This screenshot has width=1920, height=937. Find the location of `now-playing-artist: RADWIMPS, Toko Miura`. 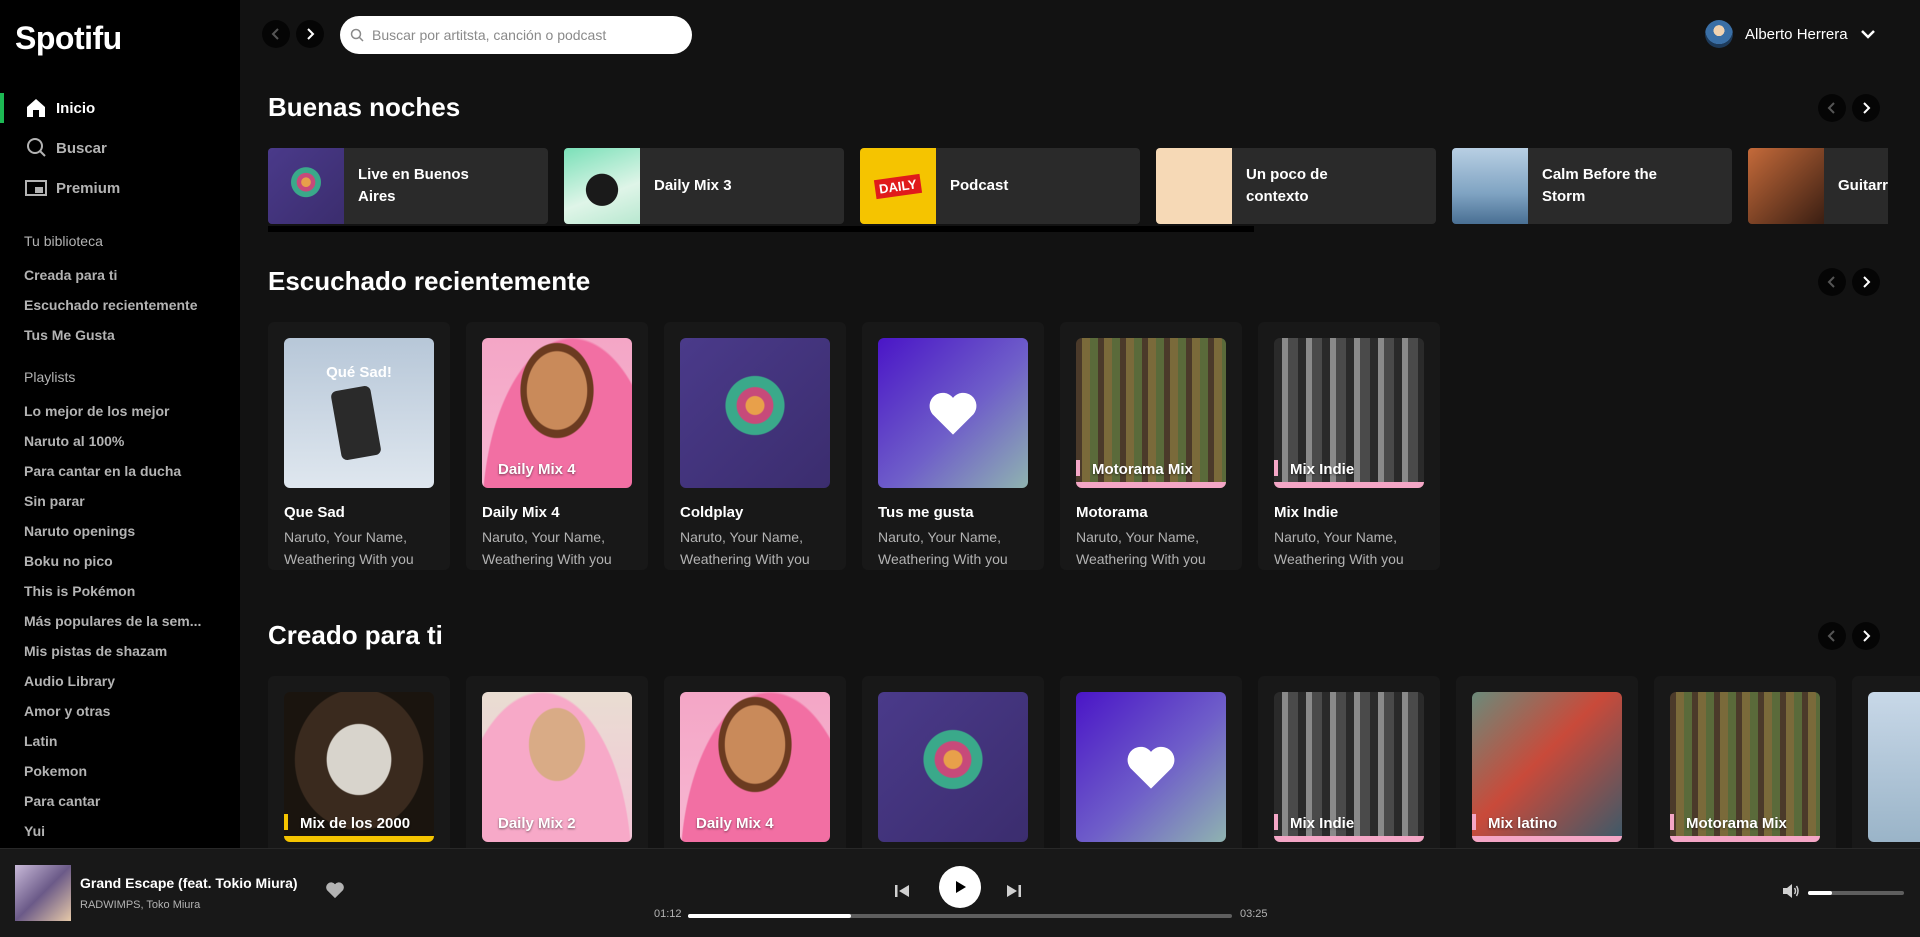

now-playing-artist: RADWIMPS, Toko Miura is located at coordinates (140, 905).